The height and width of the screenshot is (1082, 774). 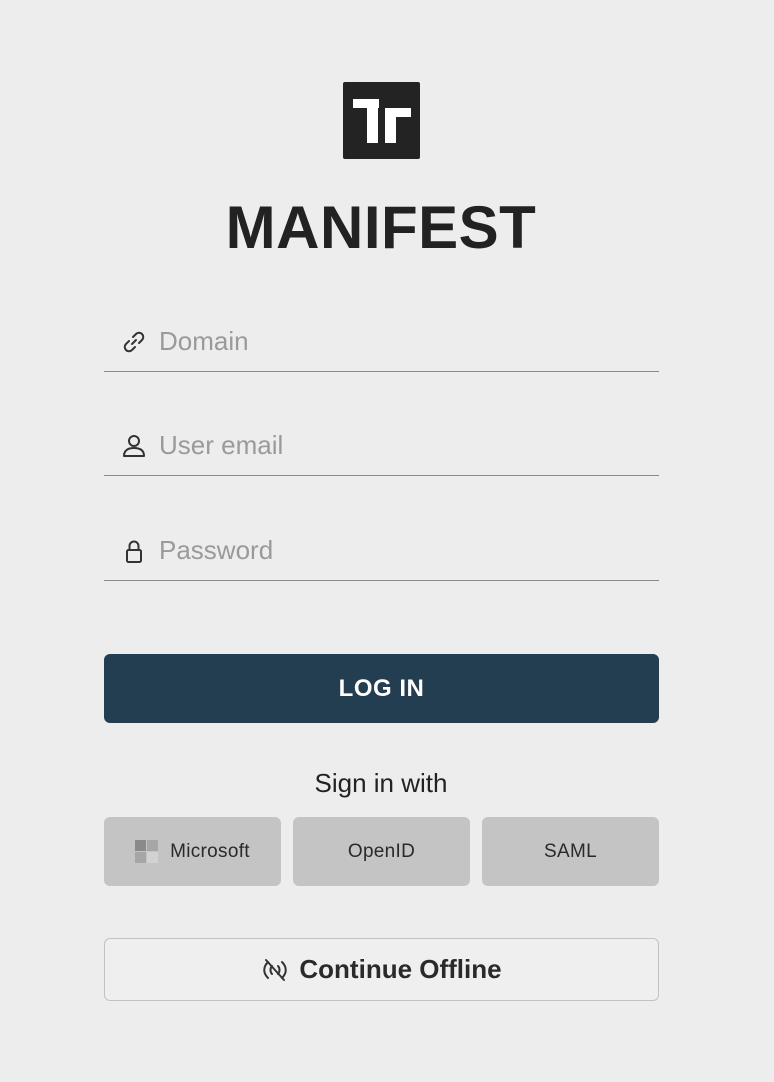 I want to click on microsoft-label: Microsoft, so click(x=210, y=851).